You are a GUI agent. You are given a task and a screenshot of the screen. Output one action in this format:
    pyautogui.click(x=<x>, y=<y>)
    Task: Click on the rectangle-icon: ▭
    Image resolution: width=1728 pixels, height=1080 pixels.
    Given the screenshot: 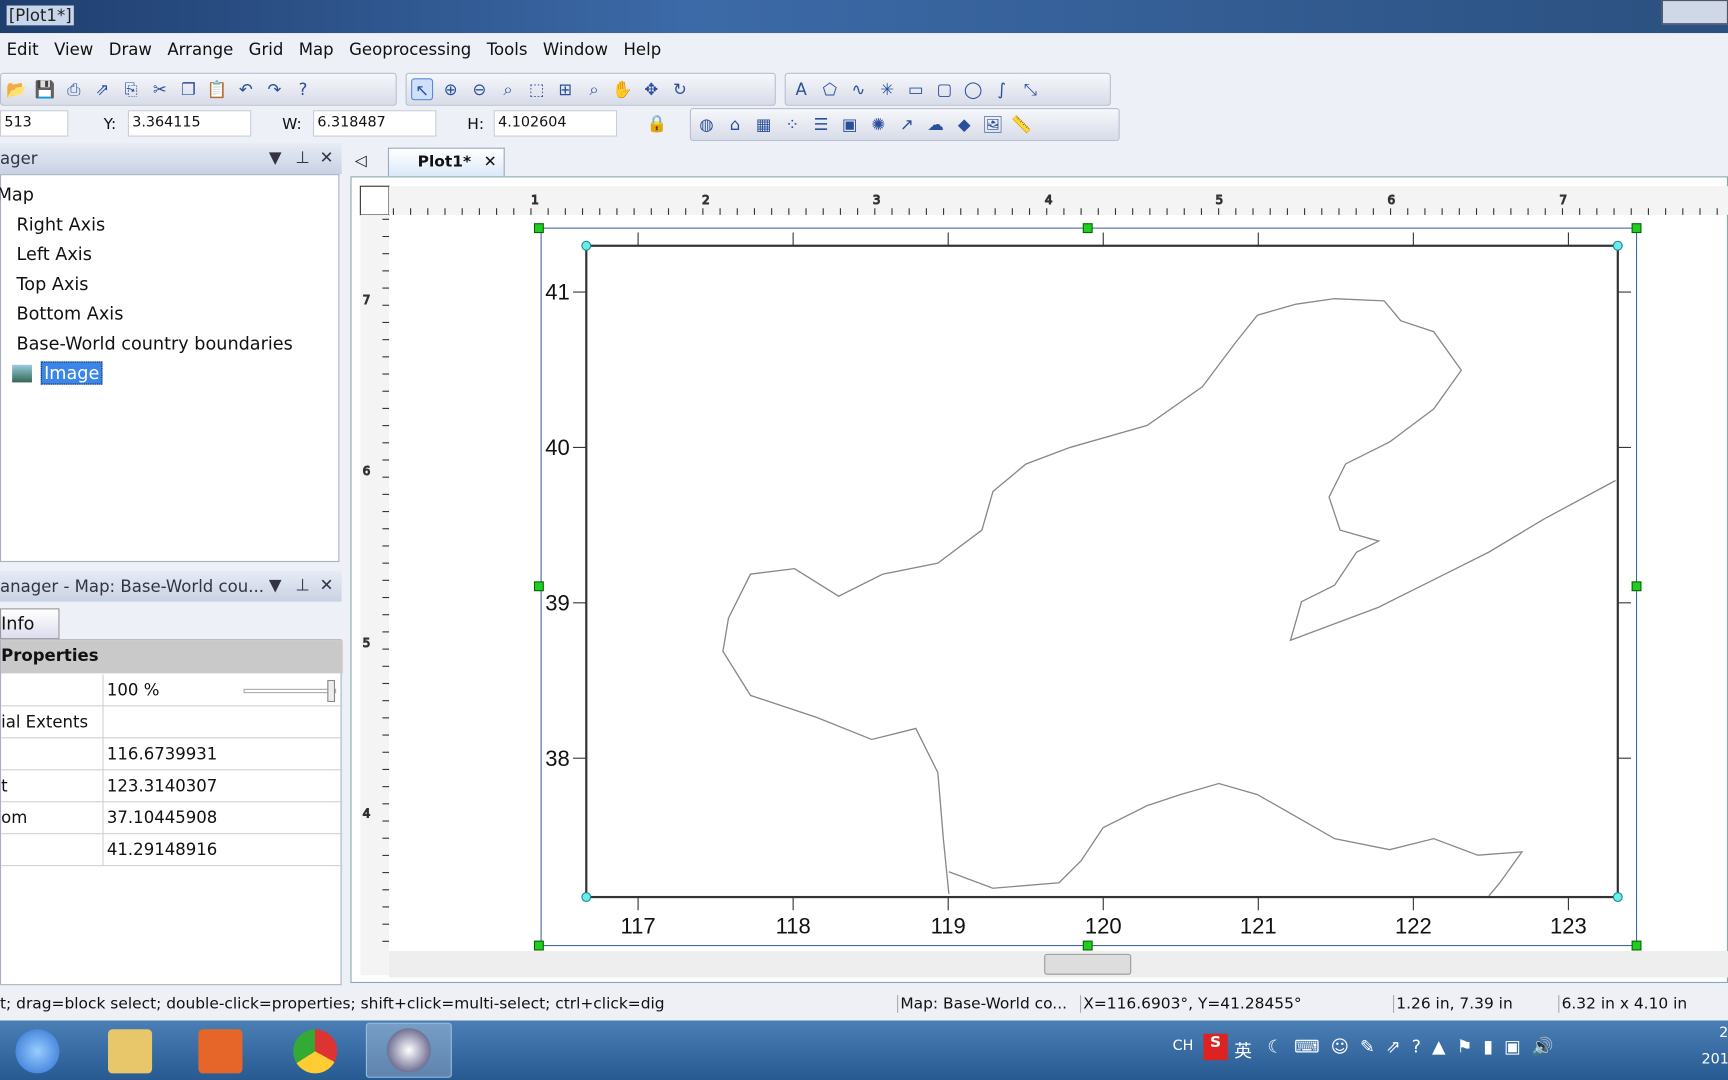 What is the action you would take?
    pyautogui.click(x=916, y=89)
    